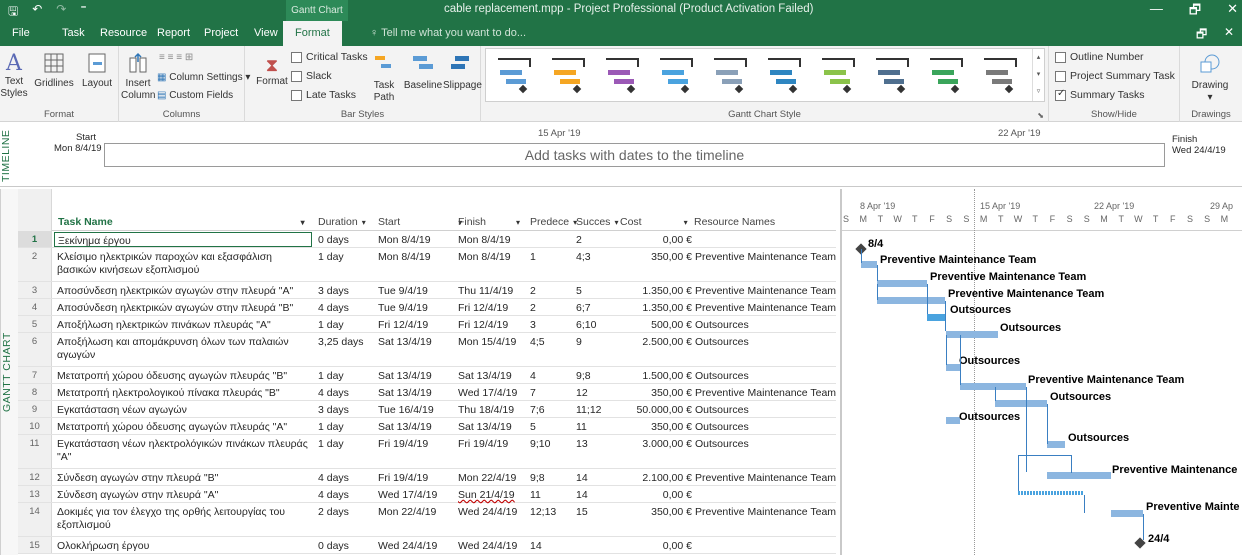  I want to click on bar-format-button: ⧗ Format, so click(272, 71).